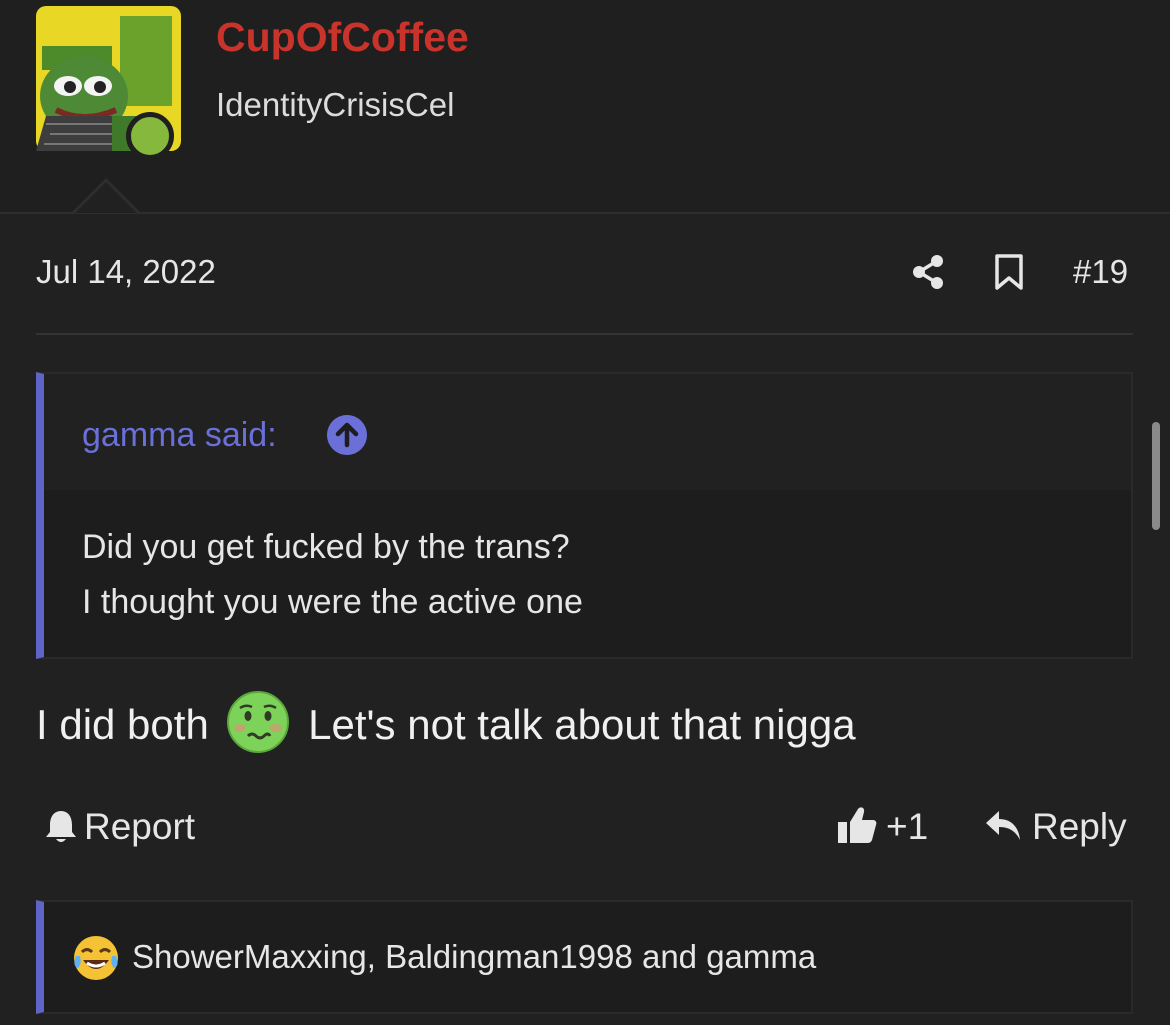 Image resolution: width=1170 pixels, height=1025 pixels. I want to click on reactions-users: ShowerMaxxing, Baldingman1998 and gamma, so click(474, 957).